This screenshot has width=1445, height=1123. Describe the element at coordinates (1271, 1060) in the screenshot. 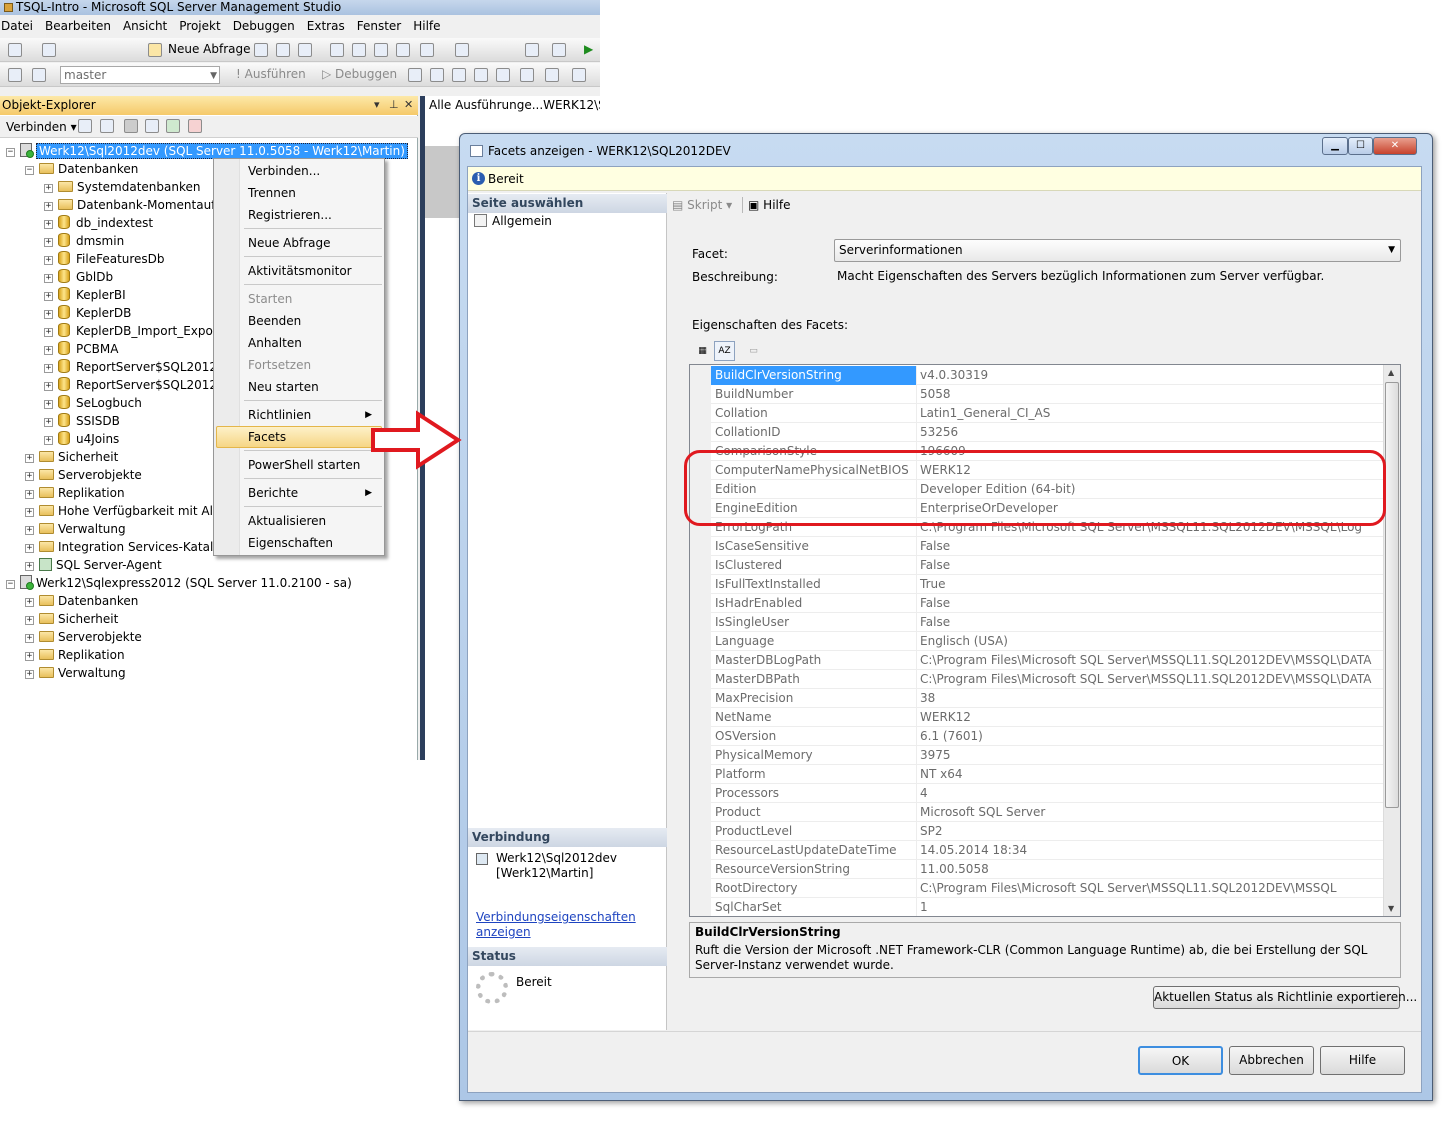

I see `cancel-button: Abbrechen` at that location.